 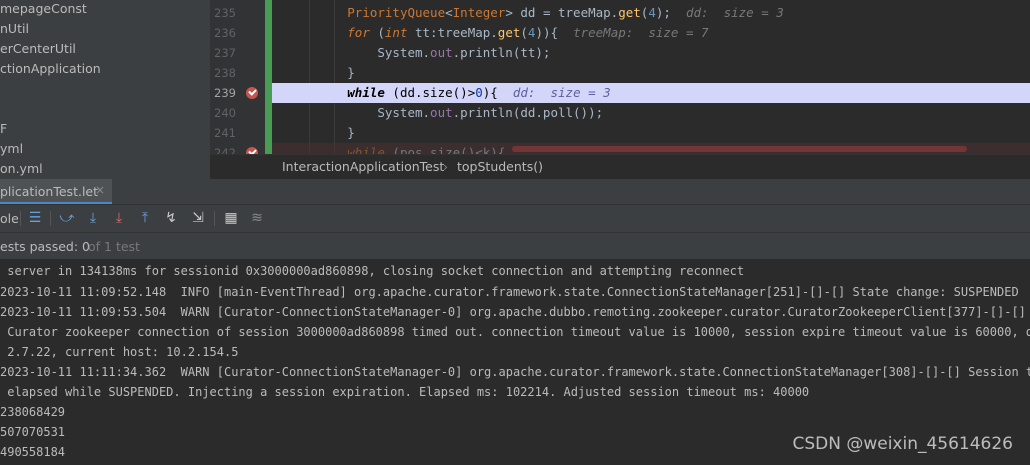 I want to click on tree-item: on.yml, so click(x=21, y=169).